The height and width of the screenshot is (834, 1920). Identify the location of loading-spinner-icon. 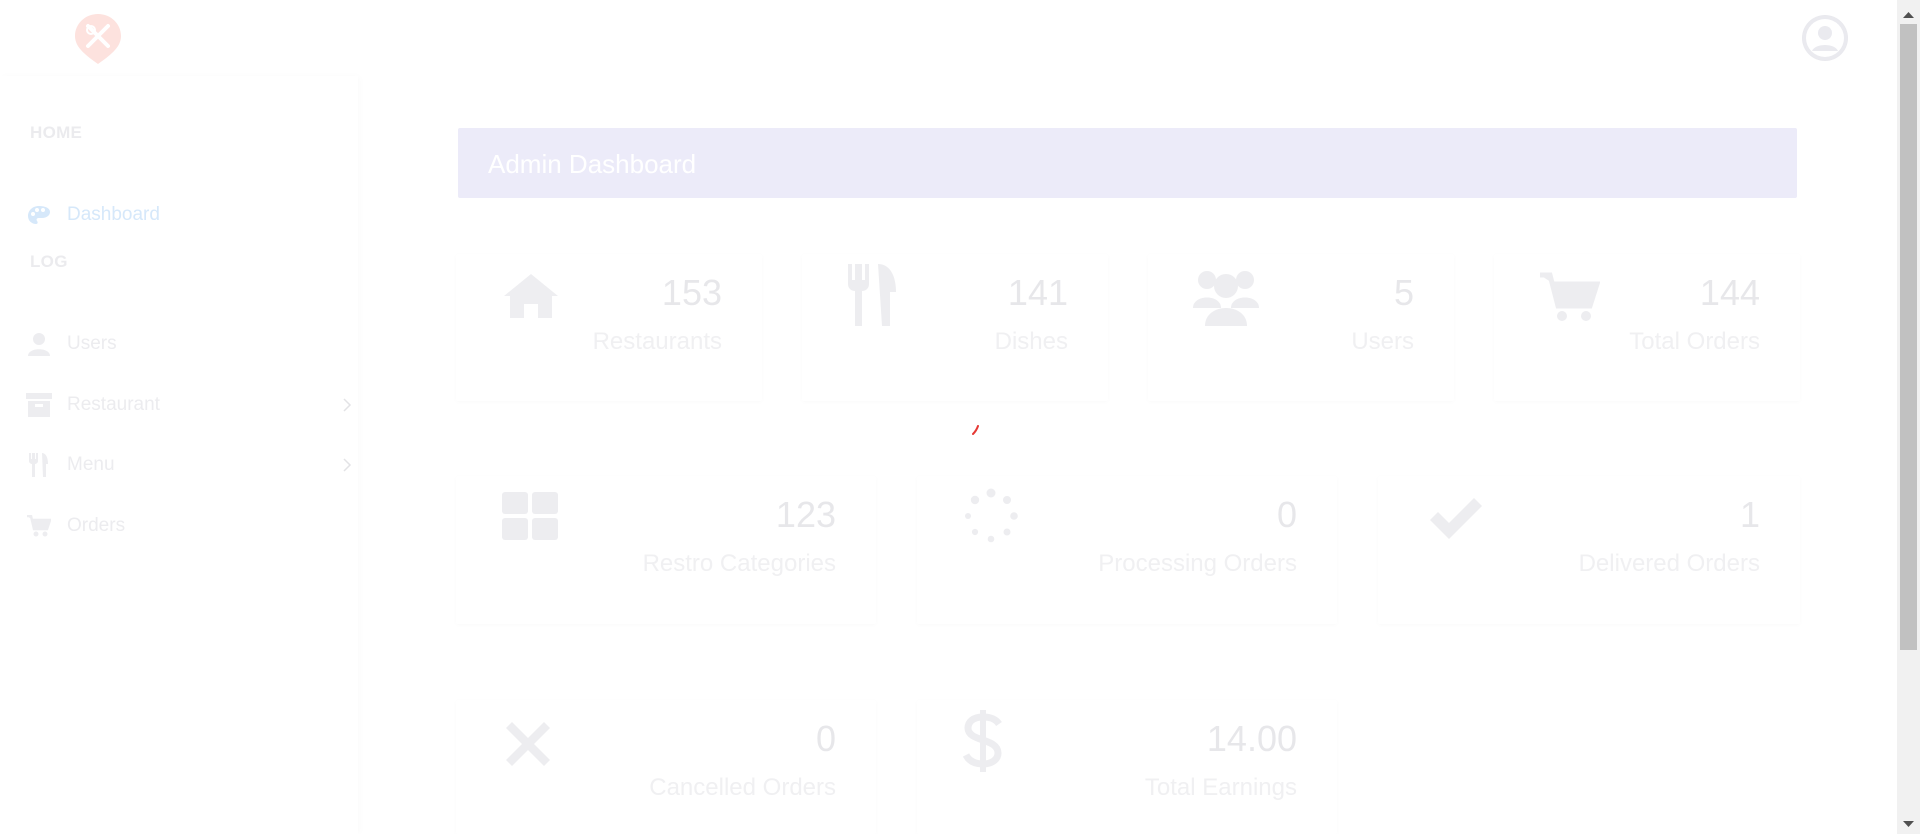
(976, 431).